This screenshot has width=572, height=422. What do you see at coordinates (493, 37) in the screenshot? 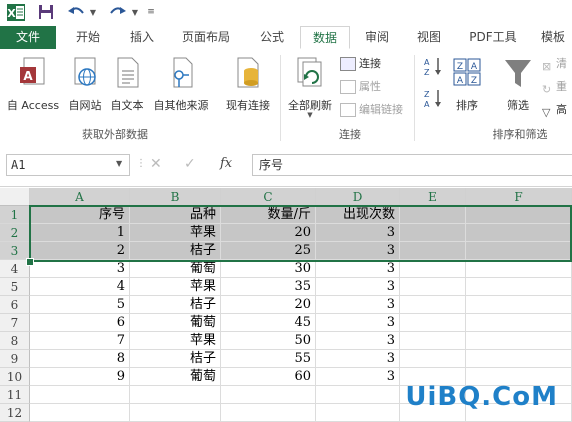
I see `tab-pdf-tools: PDF工具` at bounding box center [493, 37].